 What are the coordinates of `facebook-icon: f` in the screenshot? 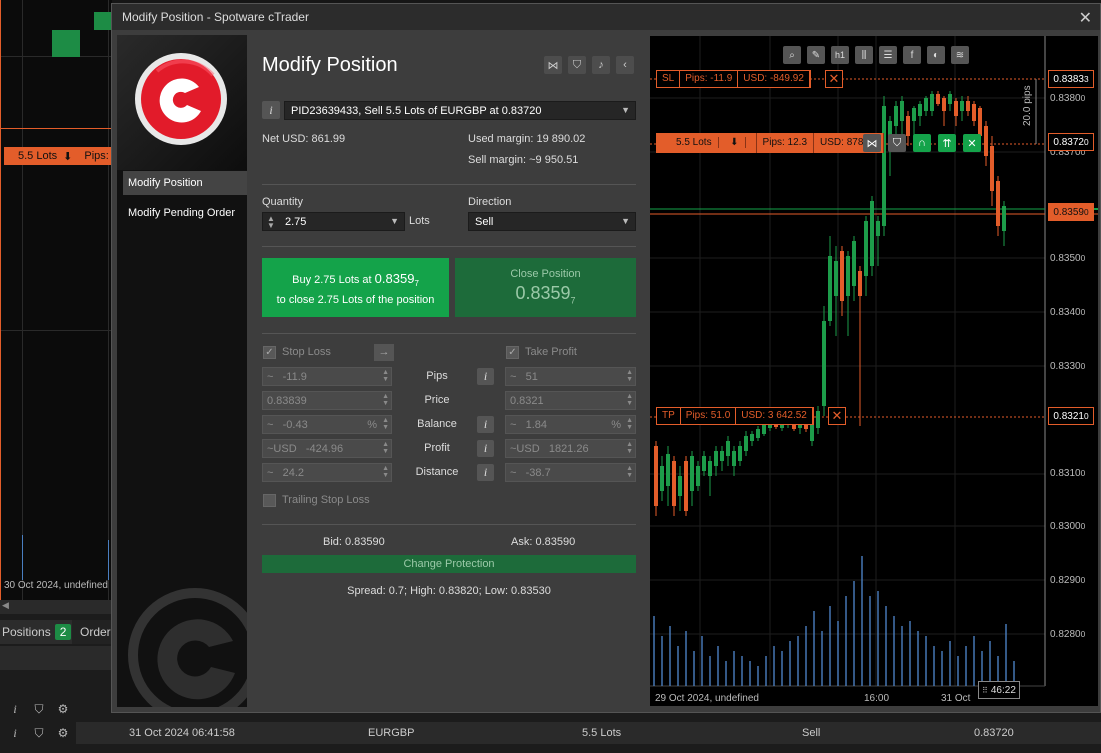 It's located at (912, 55).